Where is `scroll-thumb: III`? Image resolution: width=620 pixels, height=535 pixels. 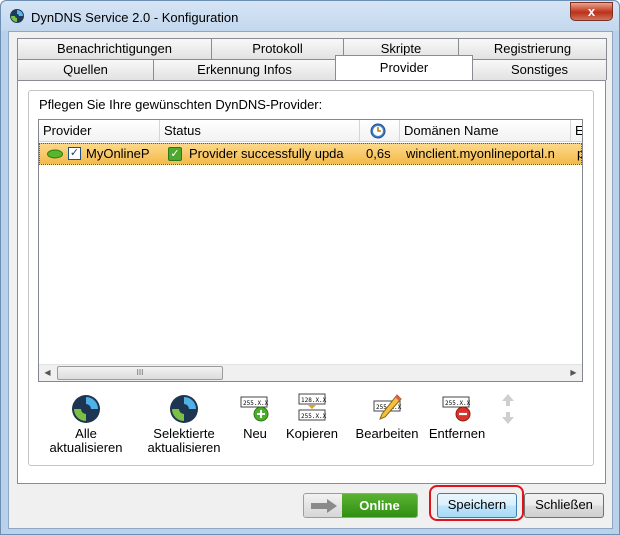 scroll-thumb: III is located at coordinates (140, 373).